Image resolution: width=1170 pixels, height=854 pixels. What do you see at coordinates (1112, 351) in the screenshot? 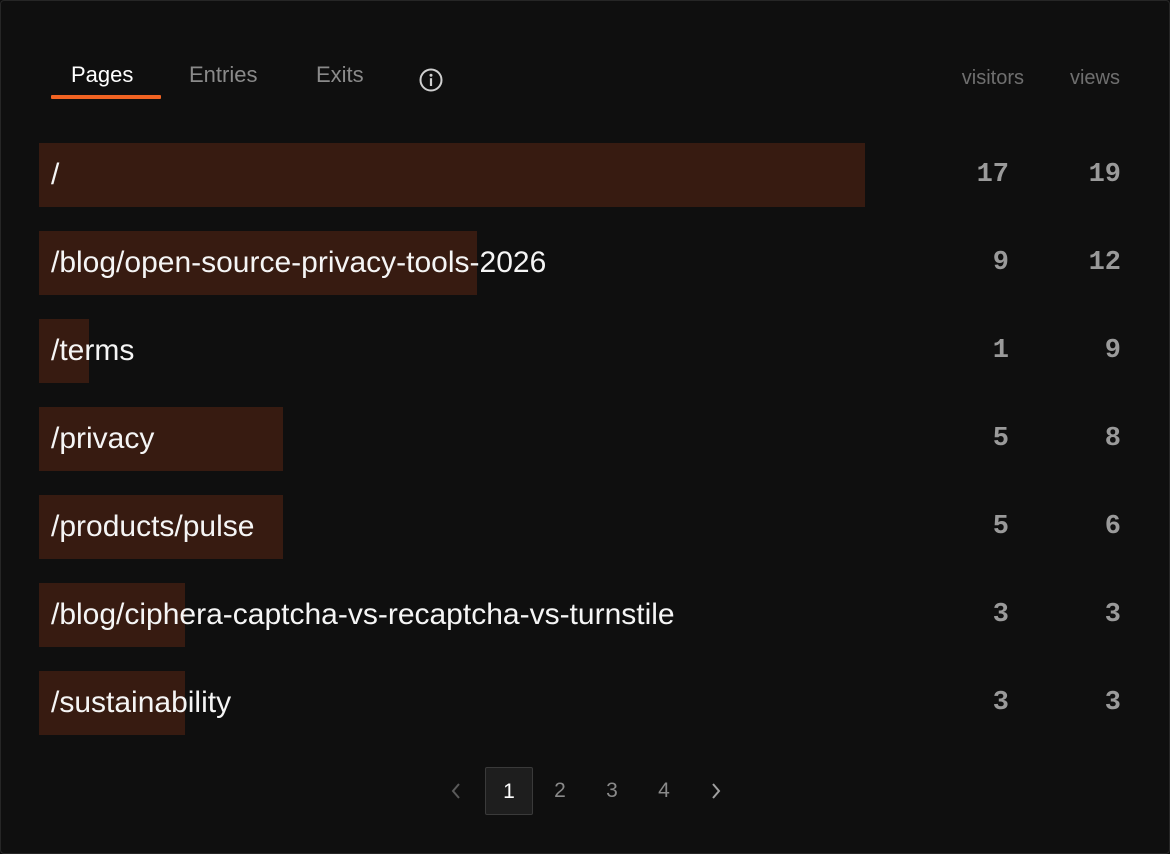
I see `views-count: 9` at bounding box center [1112, 351].